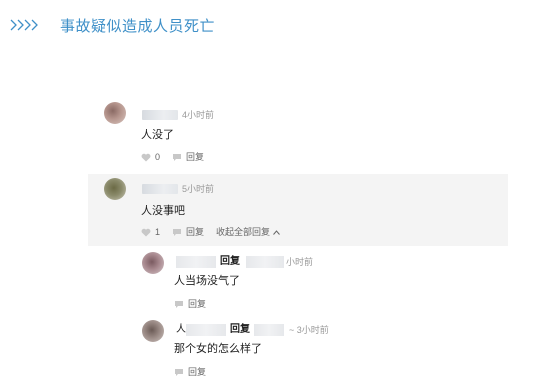 The height and width of the screenshot is (380, 539). I want to click on like-button: 0, so click(150, 157).